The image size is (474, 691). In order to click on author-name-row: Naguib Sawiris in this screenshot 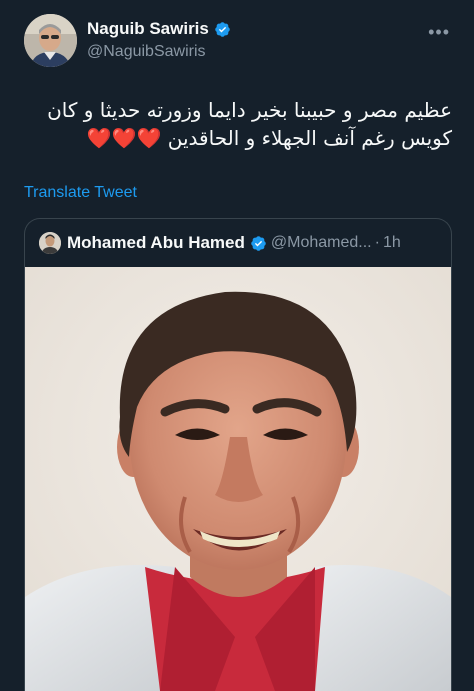, I will do `click(159, 29)`.